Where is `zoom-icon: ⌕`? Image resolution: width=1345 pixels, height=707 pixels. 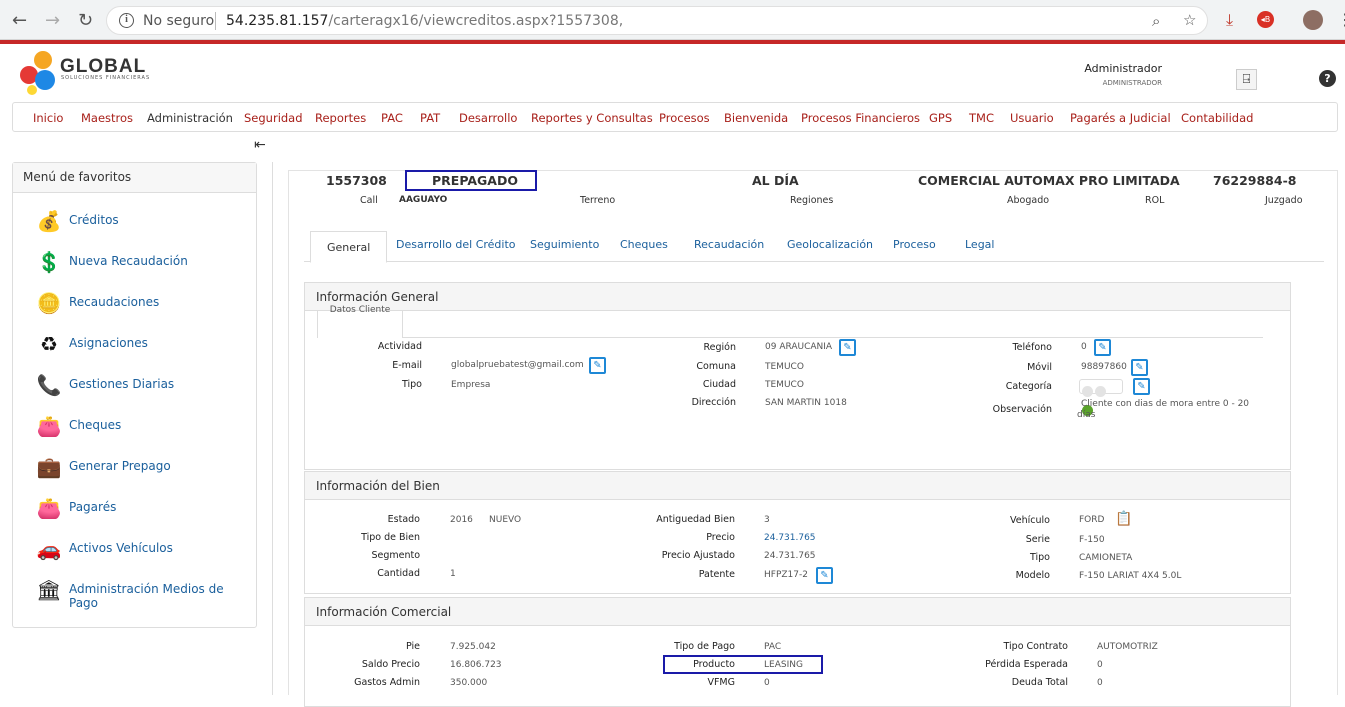
zoom-icon: ⌕ is located at coordinates (1156, 21).